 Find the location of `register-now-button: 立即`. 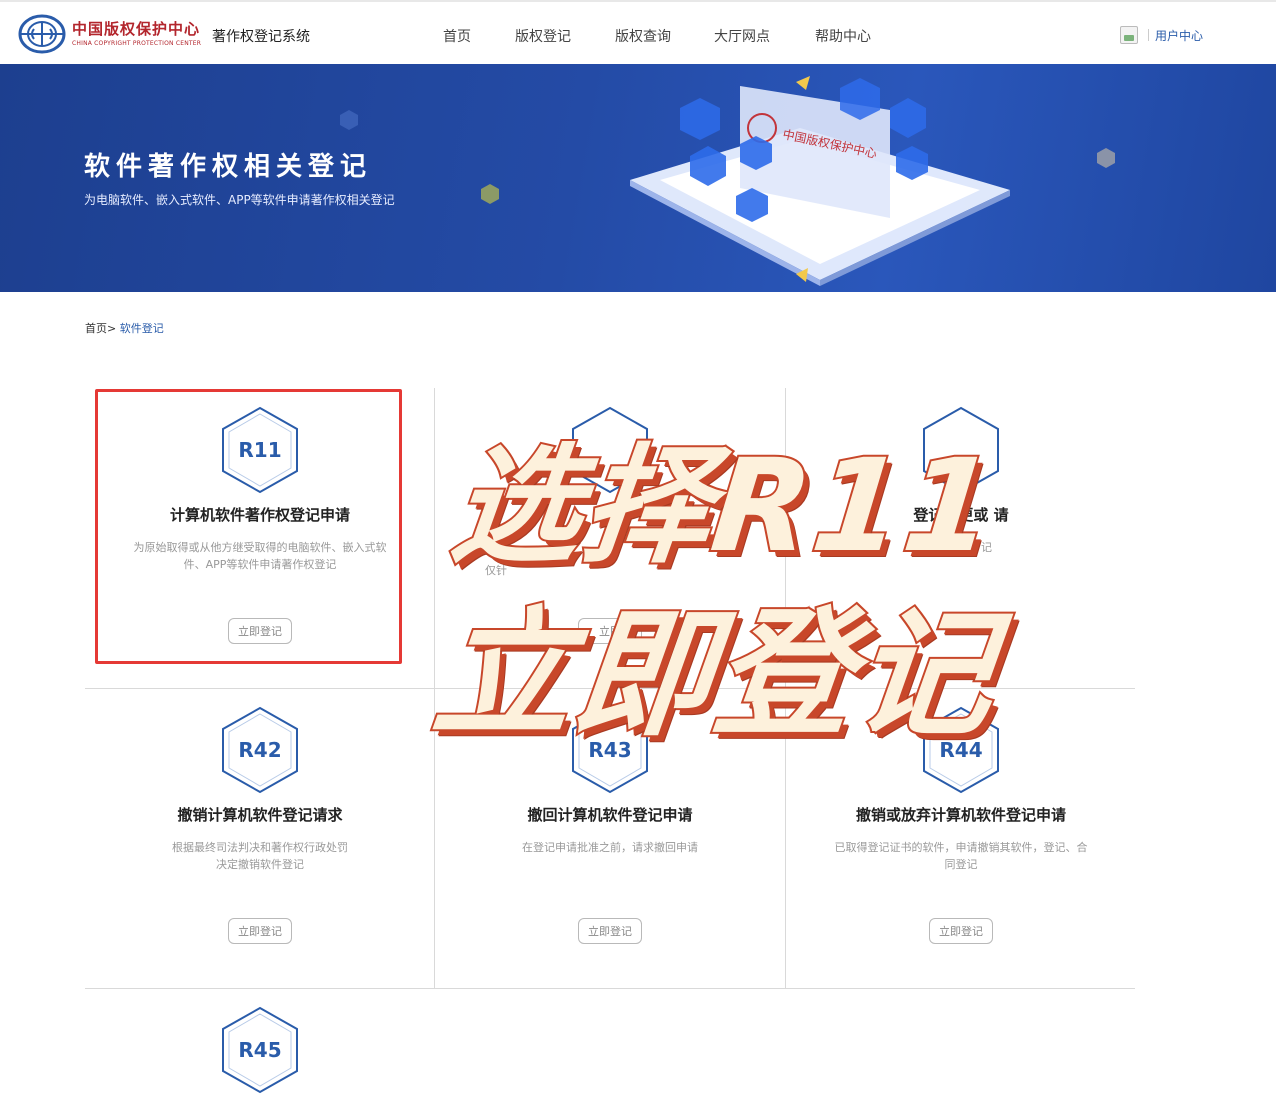

register-now-button: 立即 is located at coordinates (610, 631).